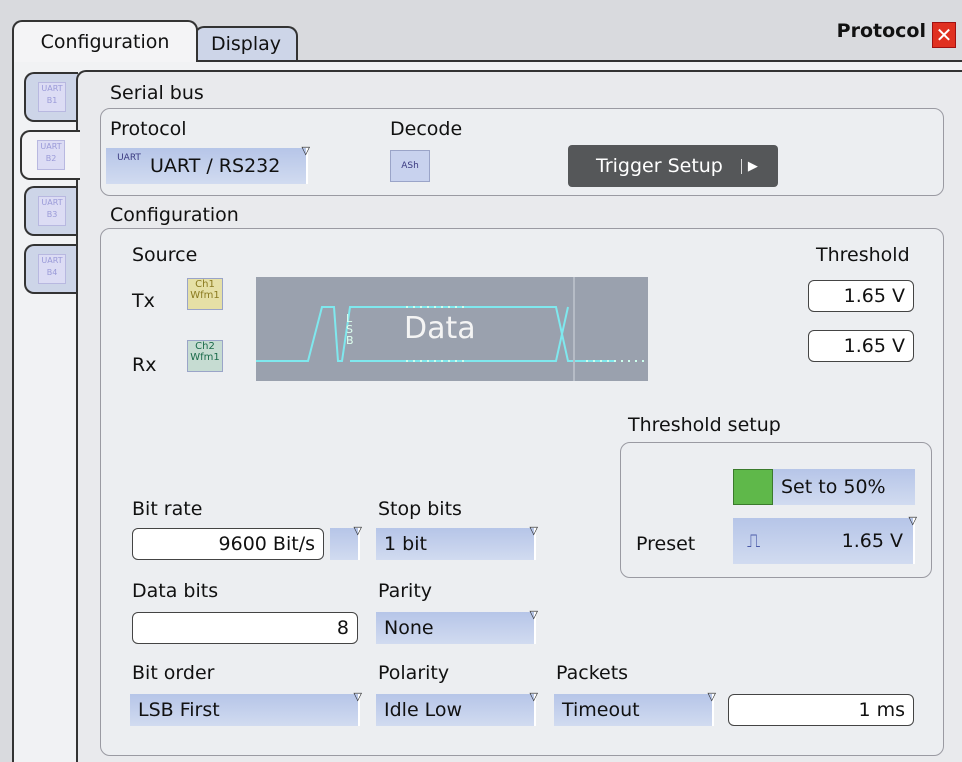 This screenshot has height=762, width=962. I want to click on preset-label: Preset, so click(666, 544).